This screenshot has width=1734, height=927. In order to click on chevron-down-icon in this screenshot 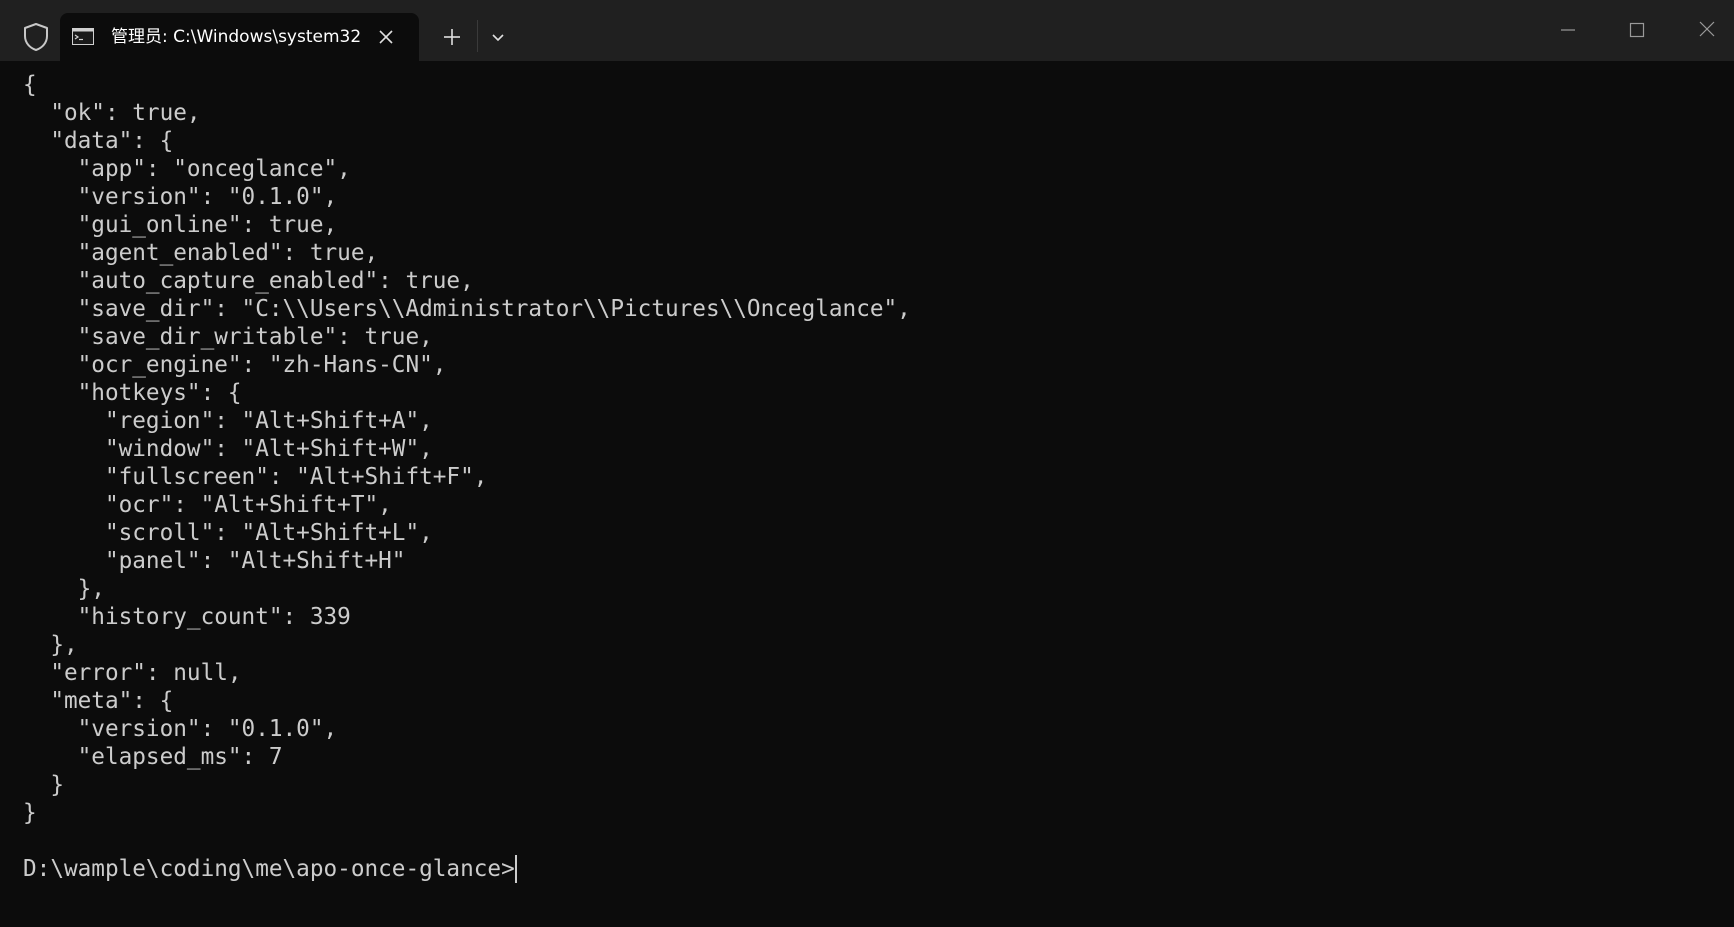, I will do `click(498, 37)`.